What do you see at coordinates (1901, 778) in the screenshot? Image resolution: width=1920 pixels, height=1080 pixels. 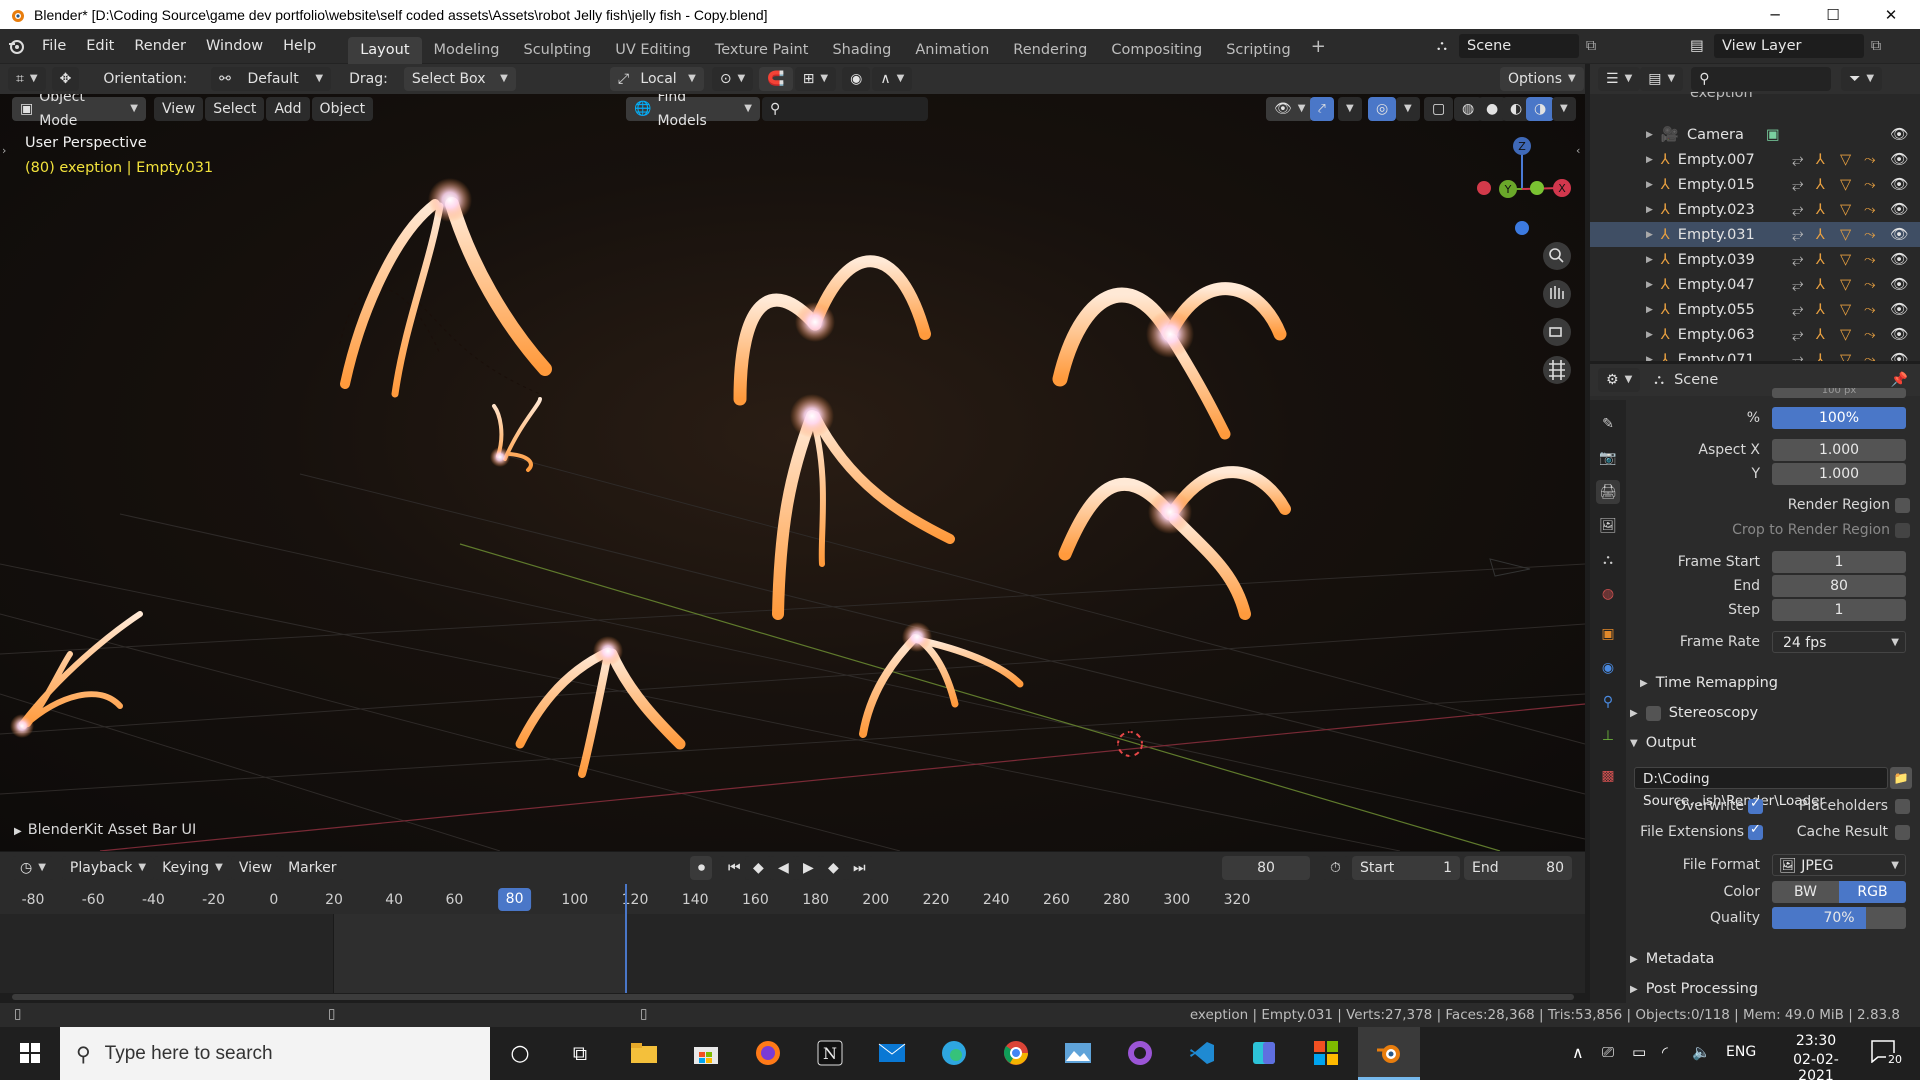 I see `folder-icon: 📁` at bounding box center [1901, 778].